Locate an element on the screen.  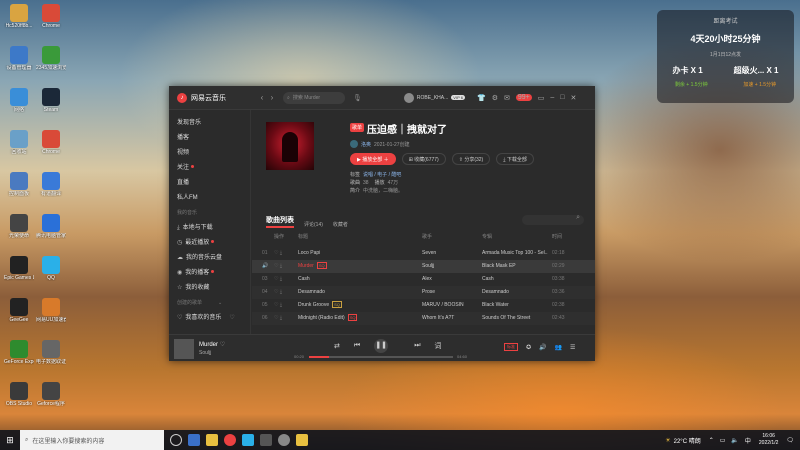
desktop-icon: OBS Studio is located at coordinates (19, 394).